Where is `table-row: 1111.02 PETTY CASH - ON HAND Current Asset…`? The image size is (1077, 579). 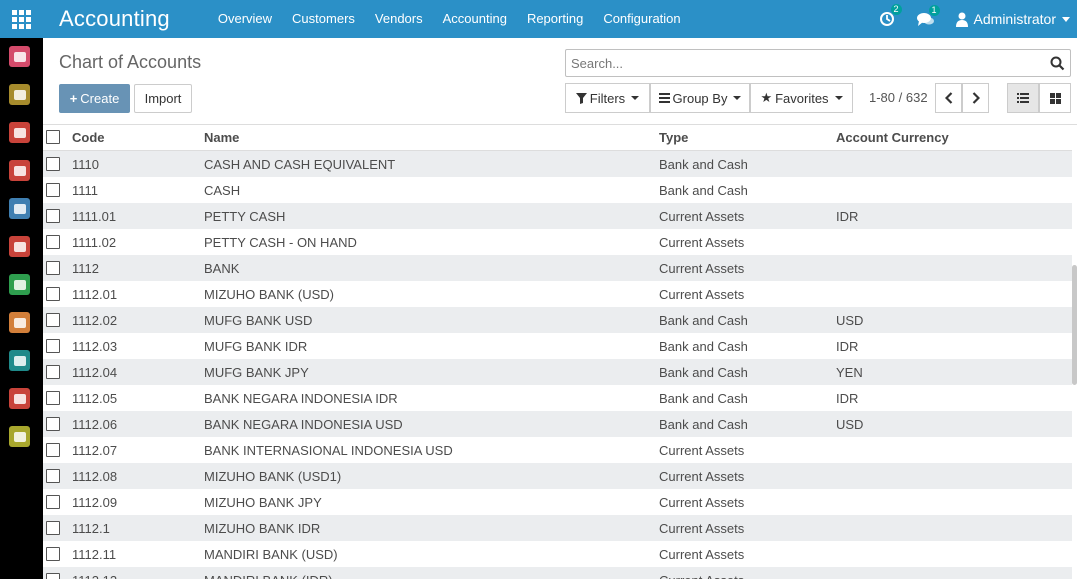 table-row: 1111.02 PETTY CASH - ON HAND Current Asset… is located at coordinates (557, 242).